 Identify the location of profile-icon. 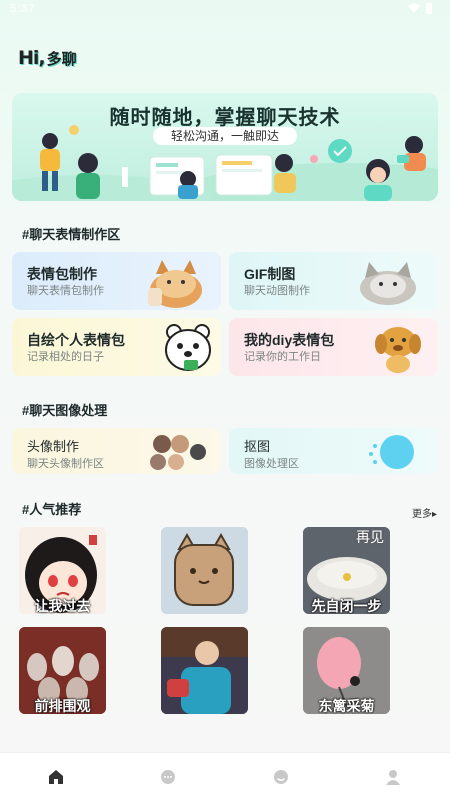
(393, 777).